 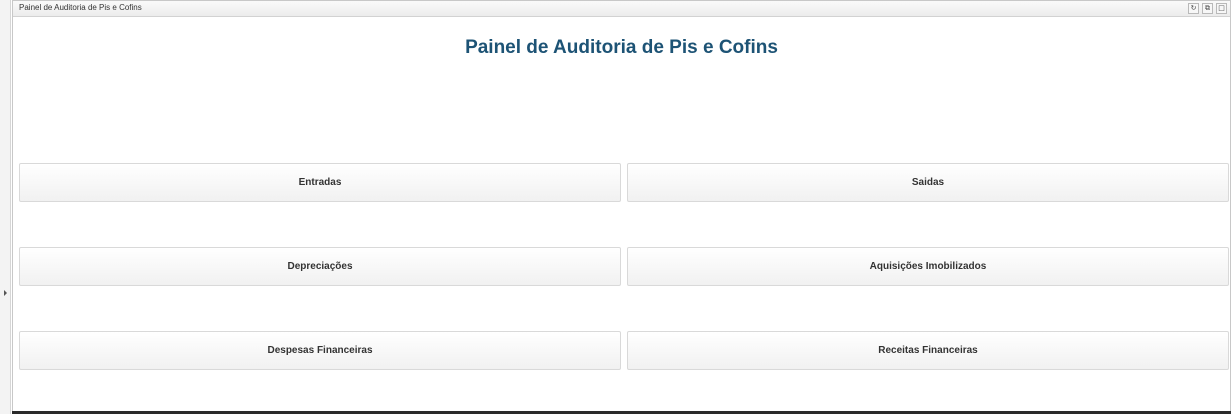 I want to click on maximize-icon: □, so click(x=1221, y=8).